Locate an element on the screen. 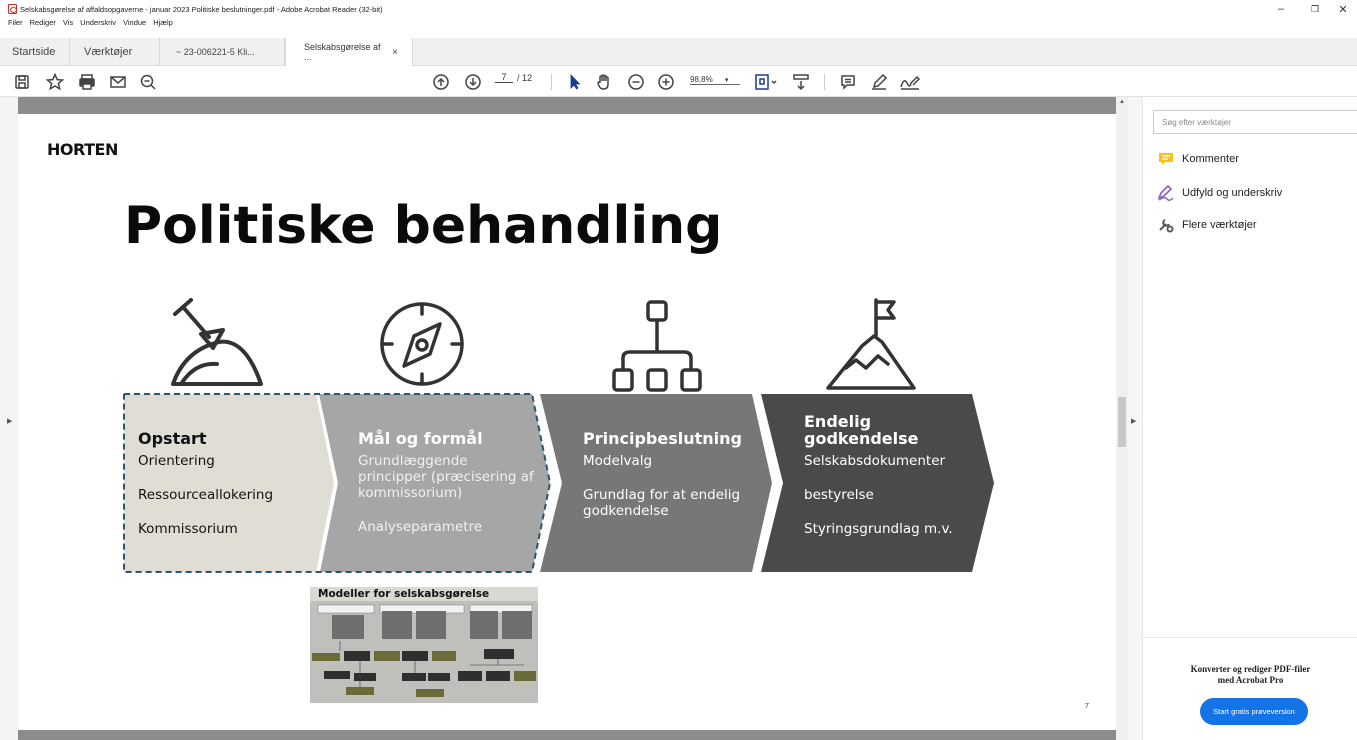 The width and height of the screenshot is (1357, 740). slide-page-number: 7 is located at coordinates (1087, 706).